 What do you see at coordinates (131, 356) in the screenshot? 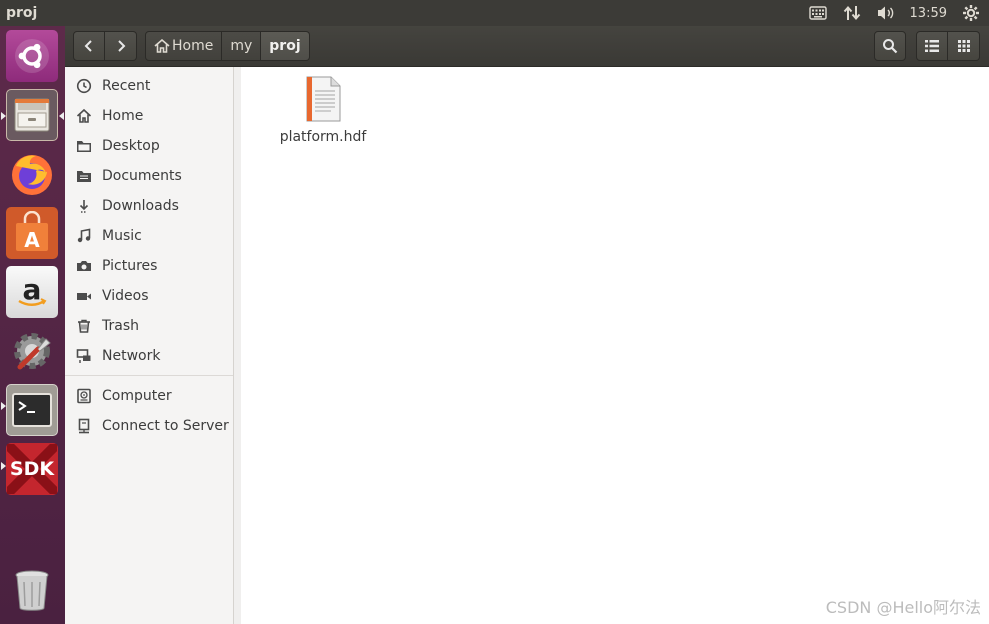
I see `sidebar-item-label: Network` at bounding box center [131, 356].